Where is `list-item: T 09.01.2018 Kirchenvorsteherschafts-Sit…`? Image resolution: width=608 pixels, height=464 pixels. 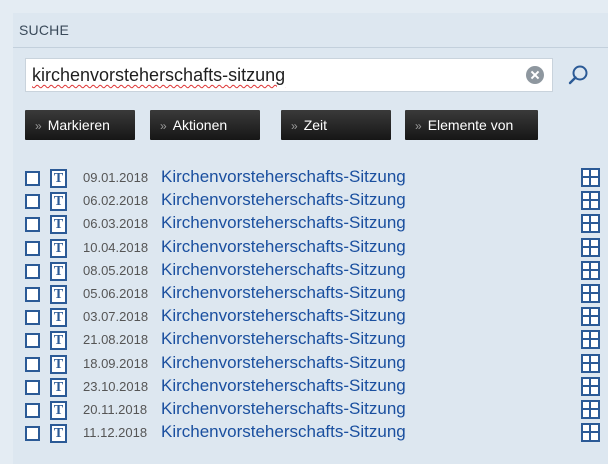 list-item: T 09.01.2018 Kirchenvorsteherschafts-Sit… is located at coordinates (310, 177).